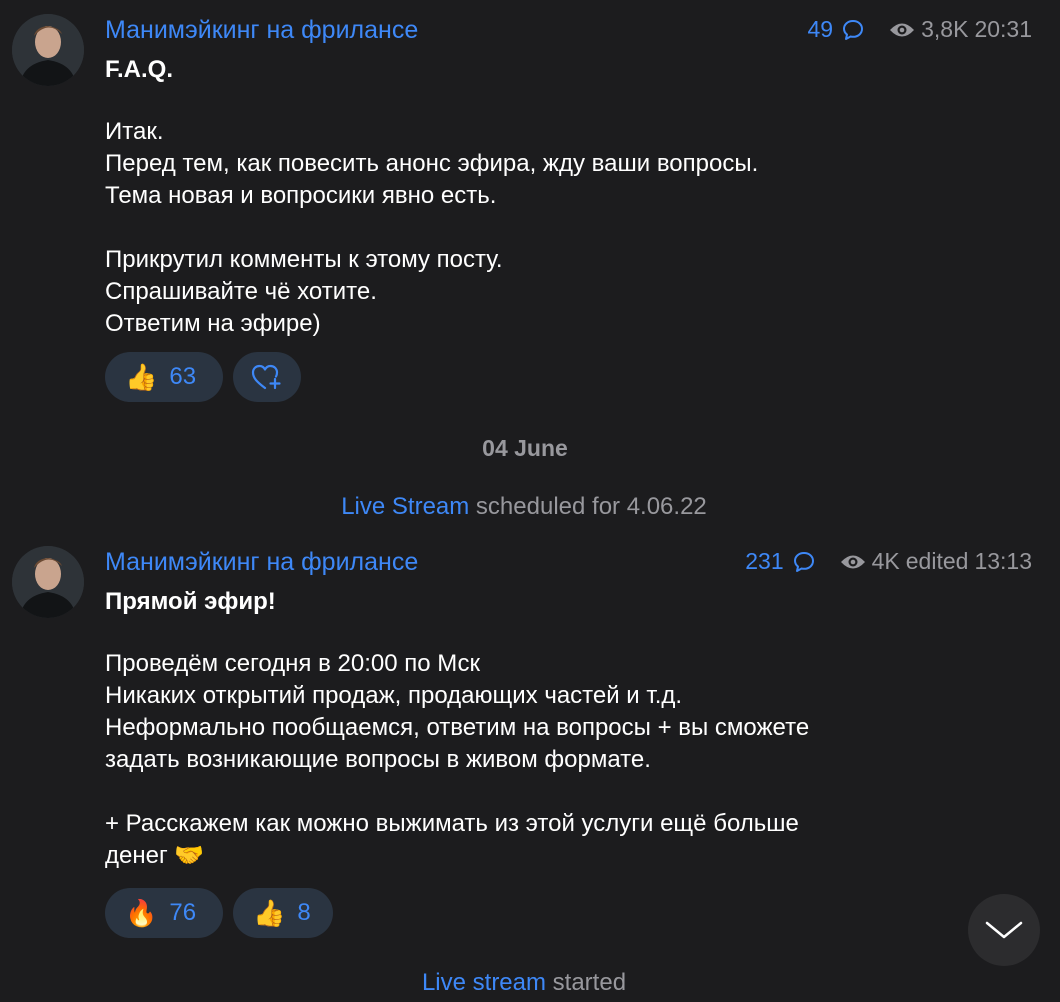 Image resolution: width=1060 pixels, height=1002 pixels. Describe the element at coordinates (920, 29) in the screenshot. I see `post-meta: 49 3,8K 20:31` at that location.